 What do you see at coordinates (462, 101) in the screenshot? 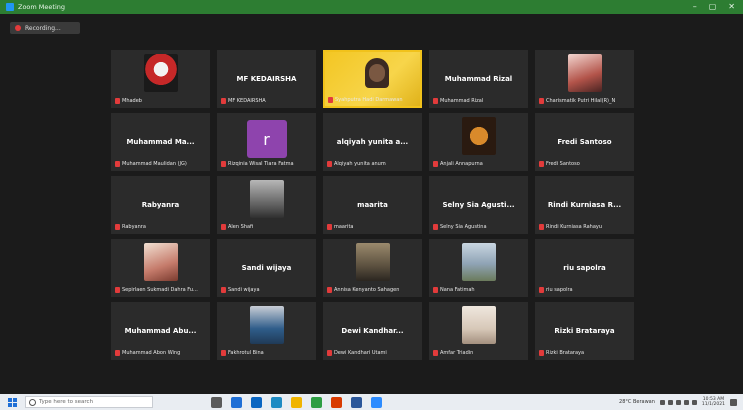
I see `participant-name-label: Muhammad Rizal` at bounding box center [462, 101].